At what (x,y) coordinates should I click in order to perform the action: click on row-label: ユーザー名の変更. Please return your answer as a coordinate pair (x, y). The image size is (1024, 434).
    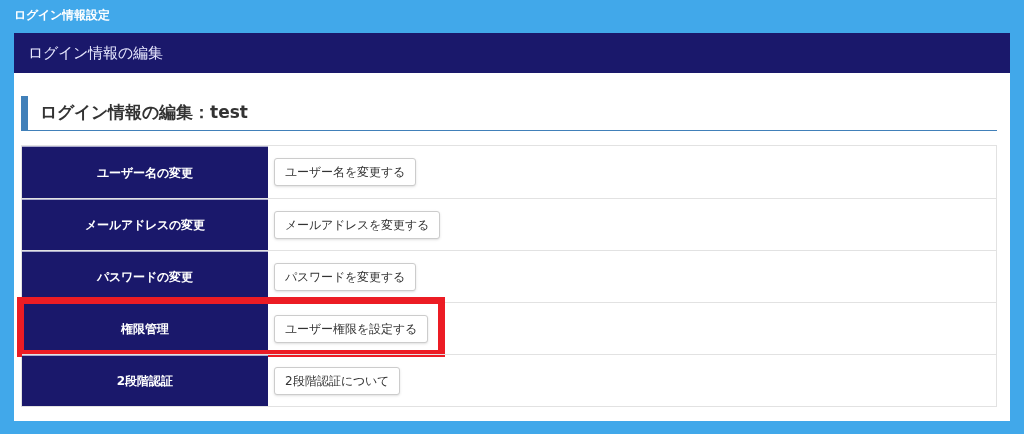
    Looking at the image, I should click on (145, 172).